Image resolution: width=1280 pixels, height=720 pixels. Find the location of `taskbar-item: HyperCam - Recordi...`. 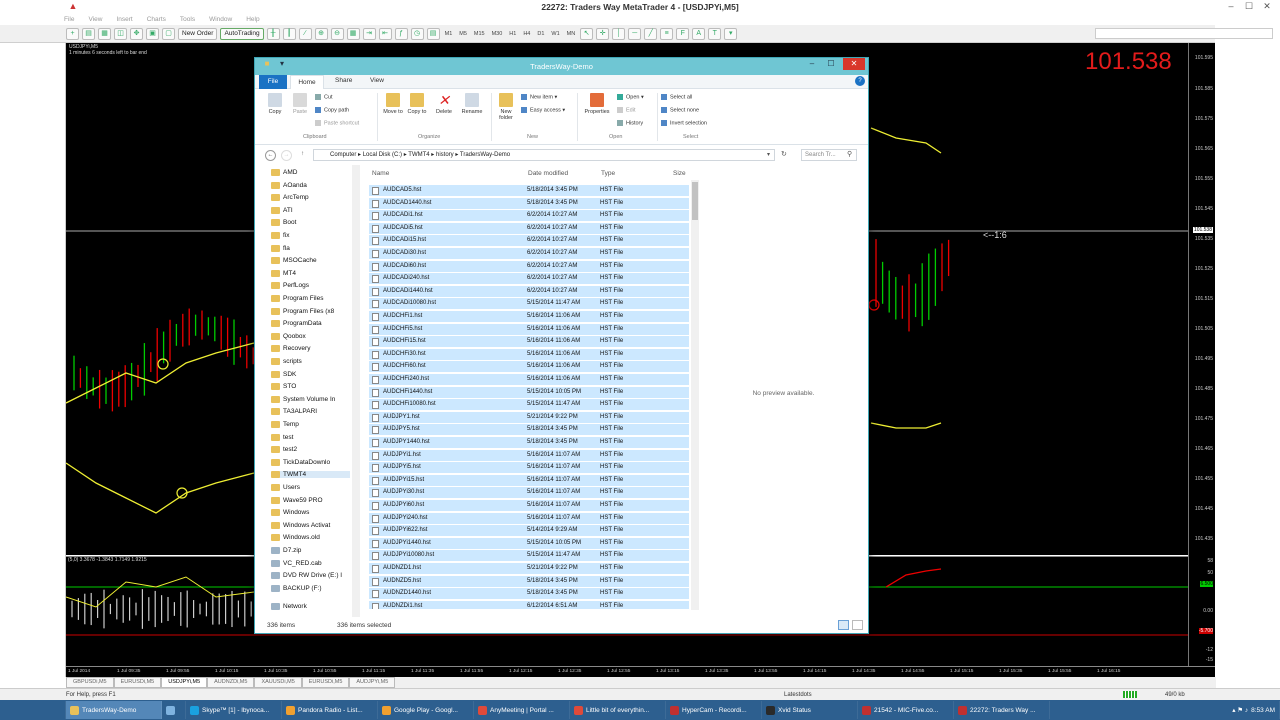

taskbar-item: HyperCam - Recordi... is located at coordinates (714, 710).